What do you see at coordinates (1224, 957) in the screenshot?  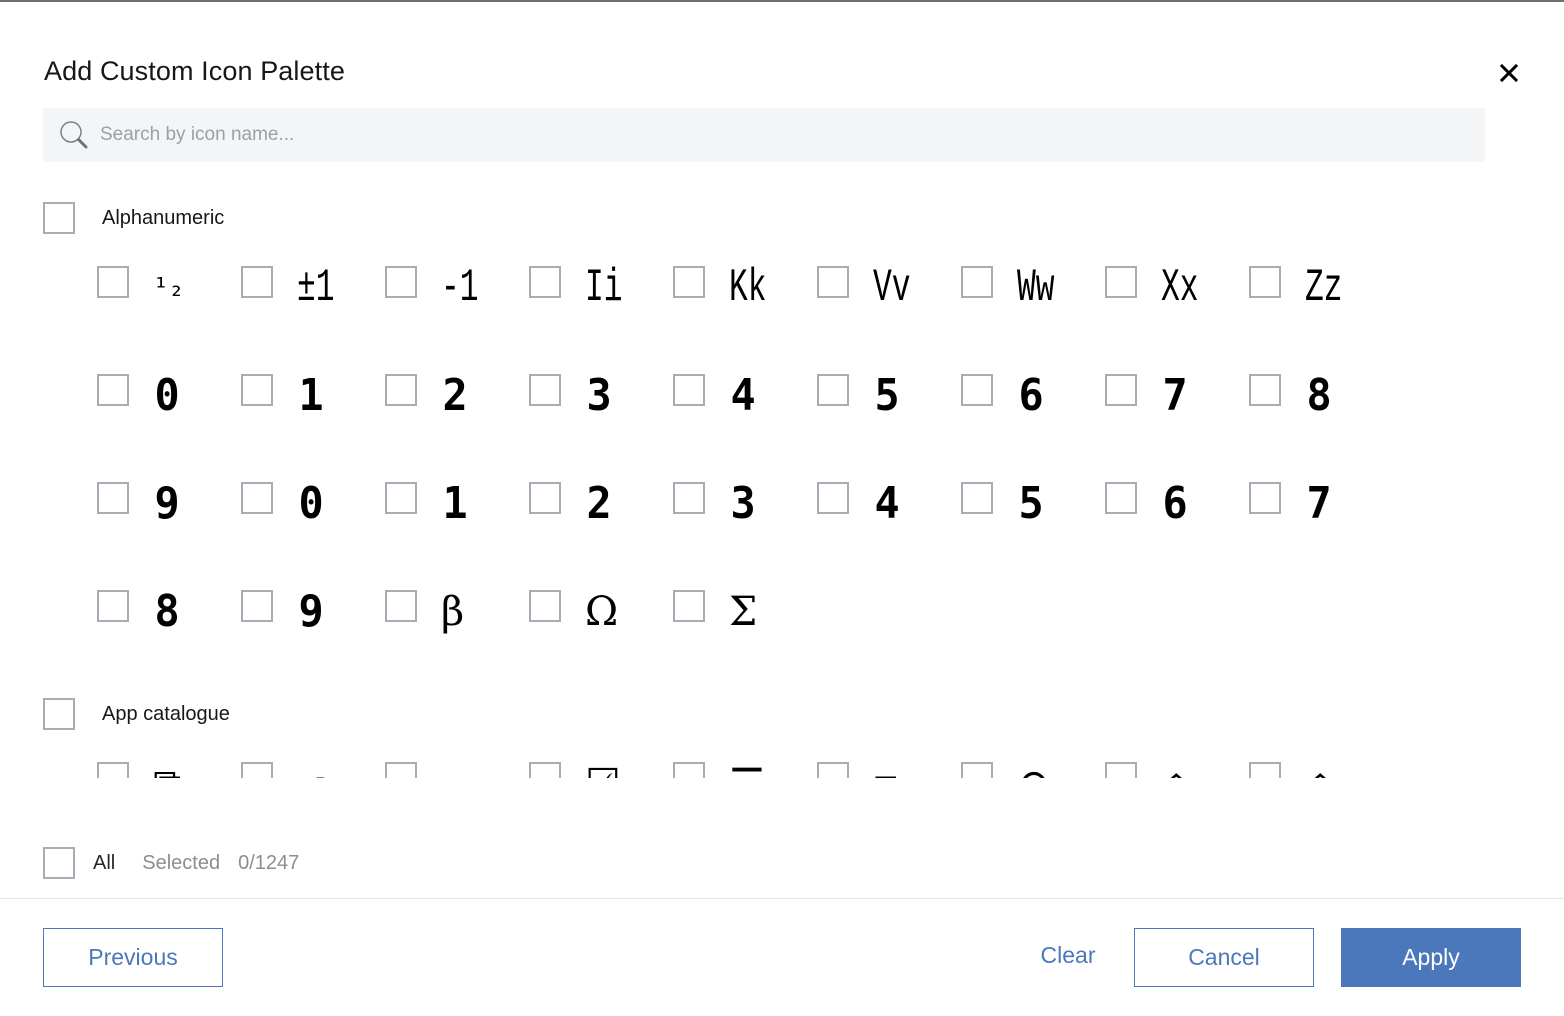 I see `cancel-button: Cancel` at bounding box center [1224, 957].